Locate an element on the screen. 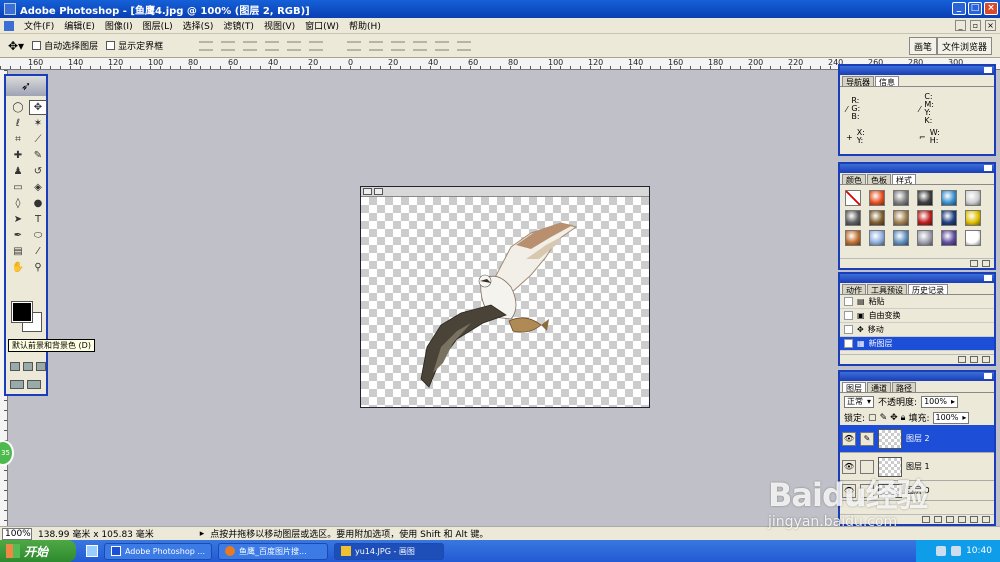 Image resolution: width=1000 pixels, height=562 pixels. eyedropper-tool-icon: ⁄ is located at coordinates (38, 251).